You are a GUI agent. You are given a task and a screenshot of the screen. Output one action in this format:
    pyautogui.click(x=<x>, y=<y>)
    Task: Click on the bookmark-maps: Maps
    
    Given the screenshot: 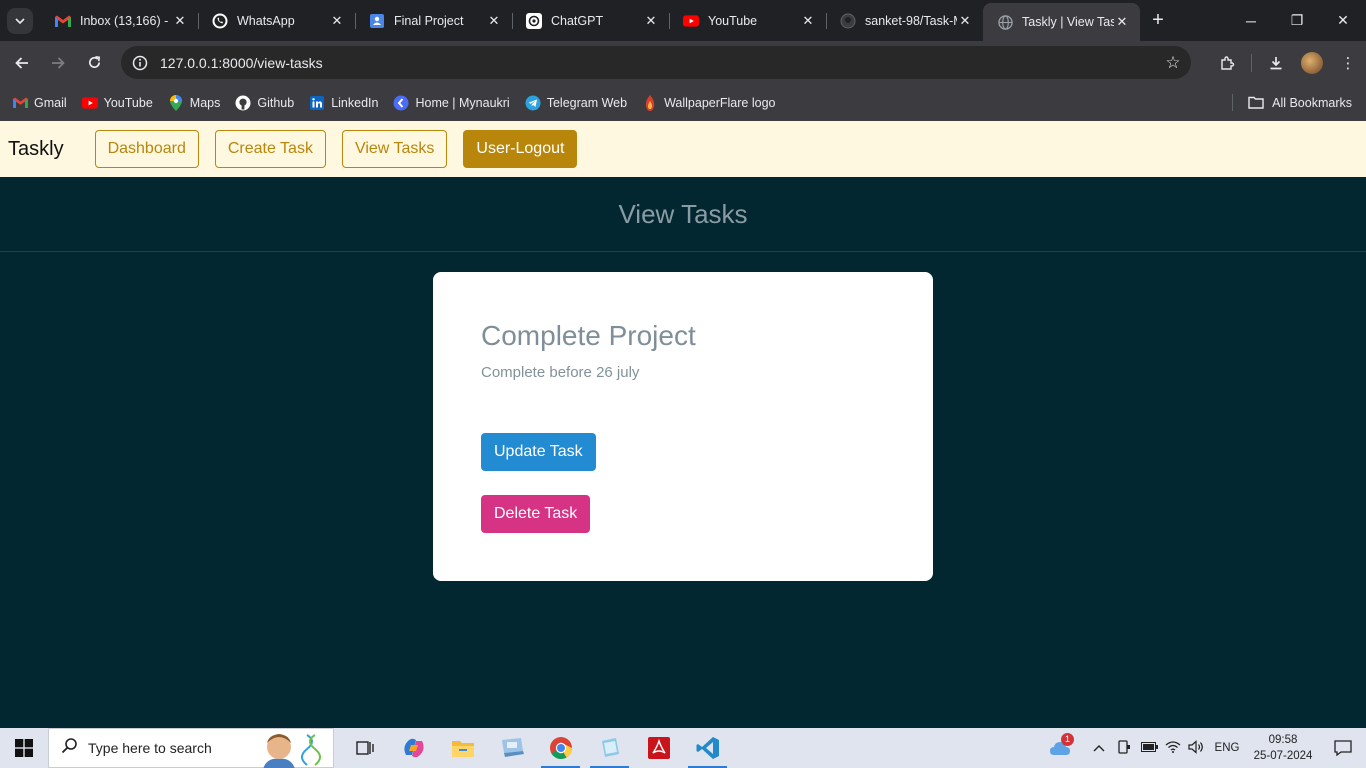 What is the action you would take?
    pyautogui.click(x=194, y=102)
    